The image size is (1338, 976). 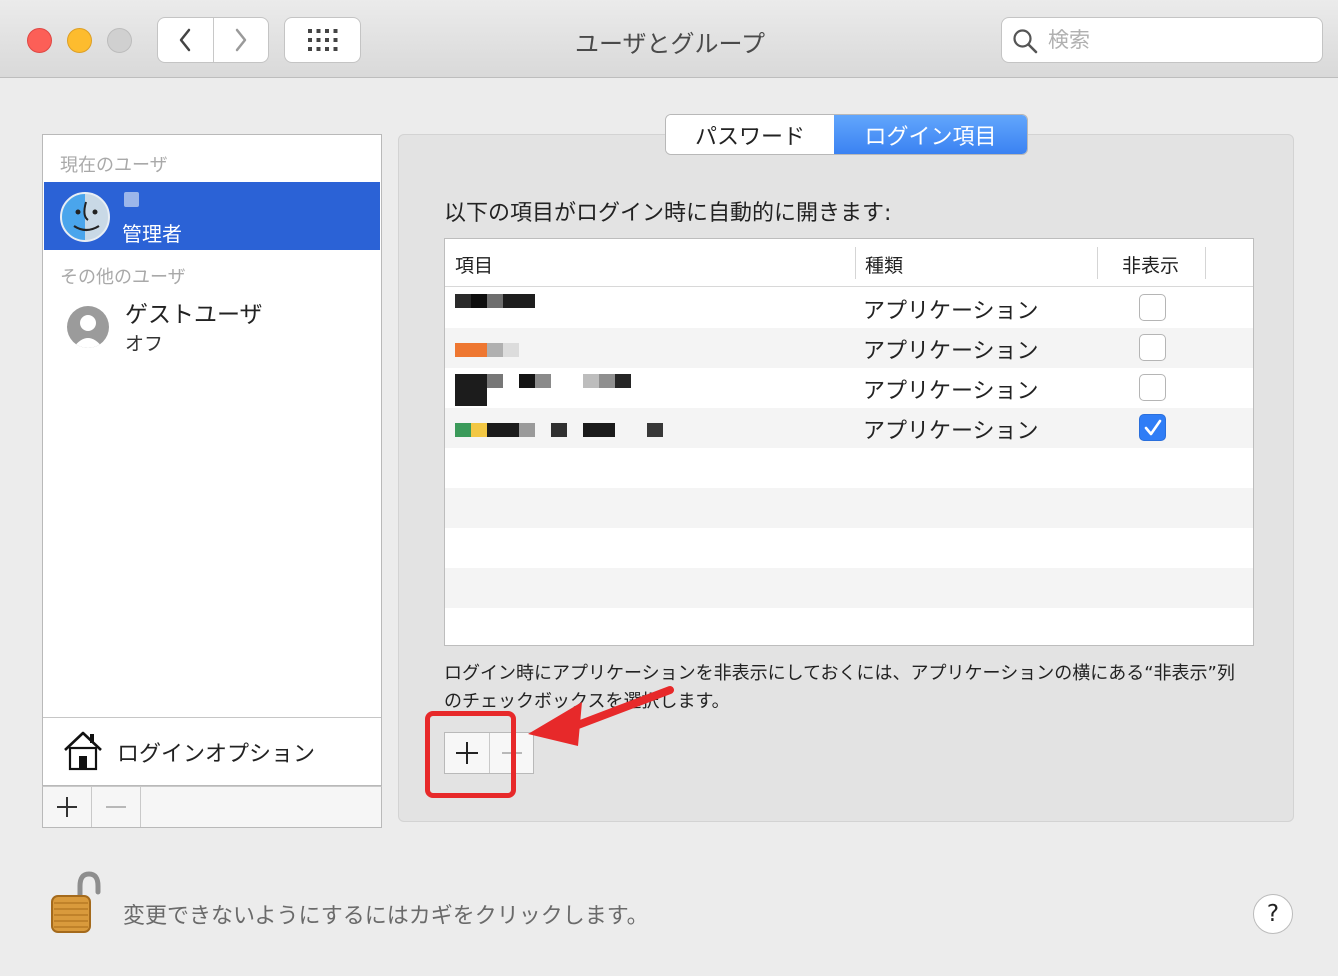 I want to click on search-field, so click(x=1162, y=40).